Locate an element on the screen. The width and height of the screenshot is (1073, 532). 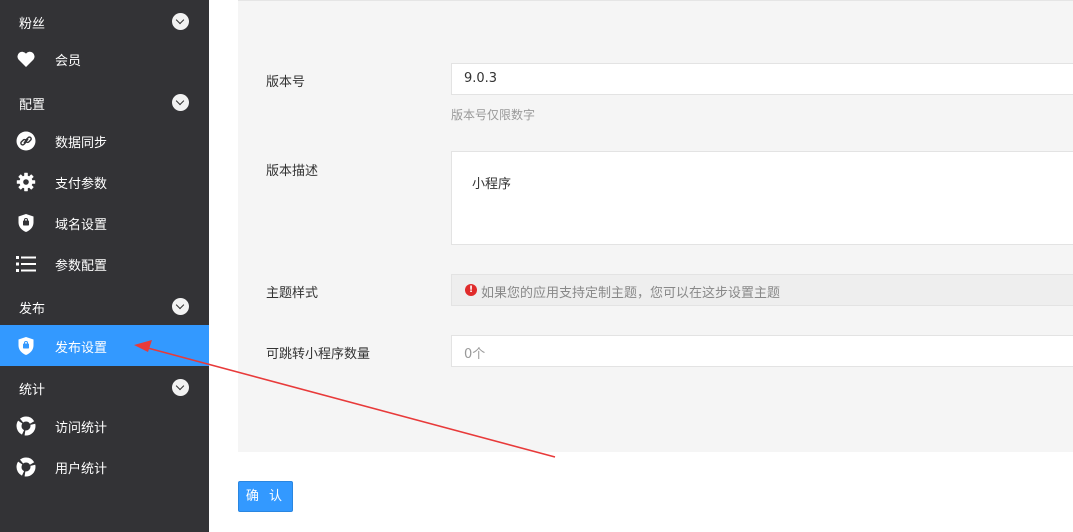
sidebar-item-label: 数据同步 is located at coordinates (81, 143).